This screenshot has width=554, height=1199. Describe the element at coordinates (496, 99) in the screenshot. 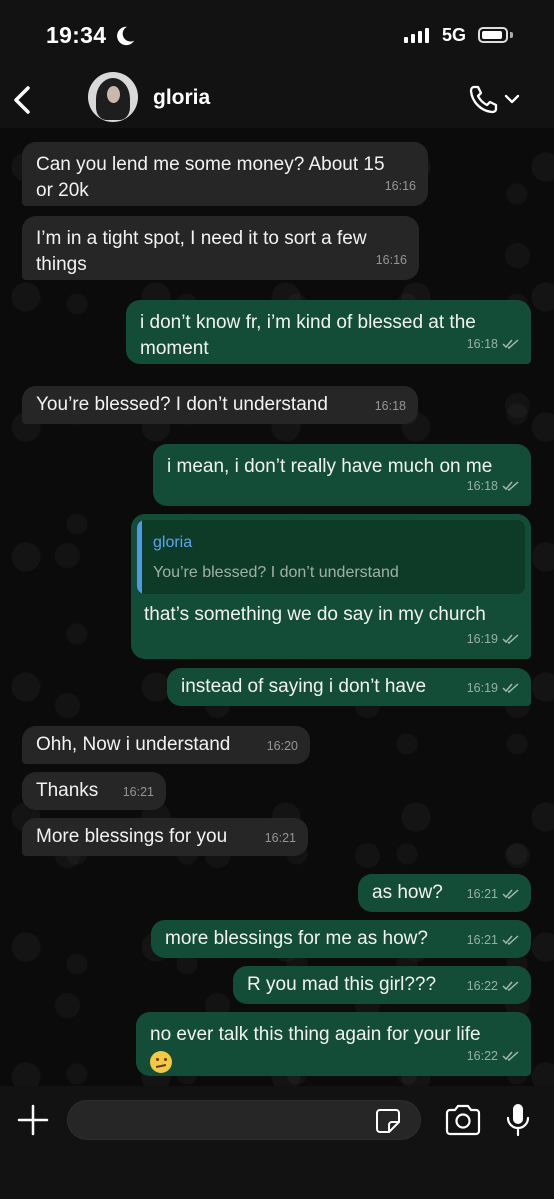

I see `phone-call-icon` at that location.